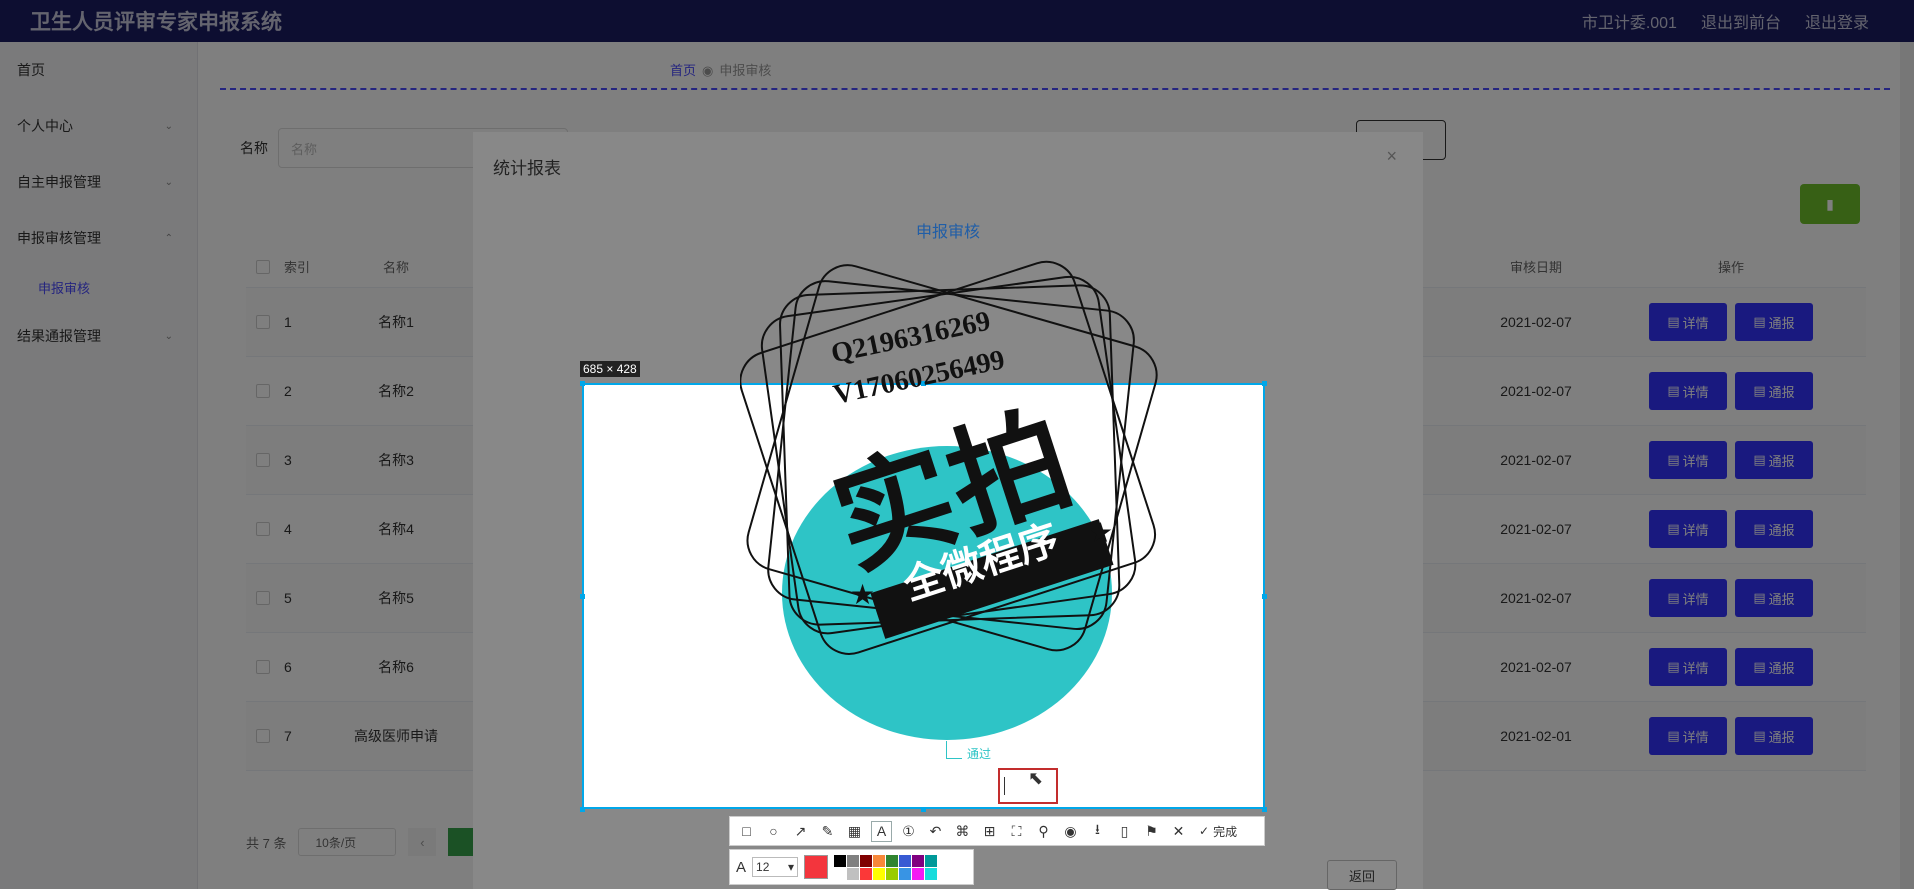 This screenshot has width=1914, height=890. I want to click on number-tool-icon: ①, so click(908, 831).